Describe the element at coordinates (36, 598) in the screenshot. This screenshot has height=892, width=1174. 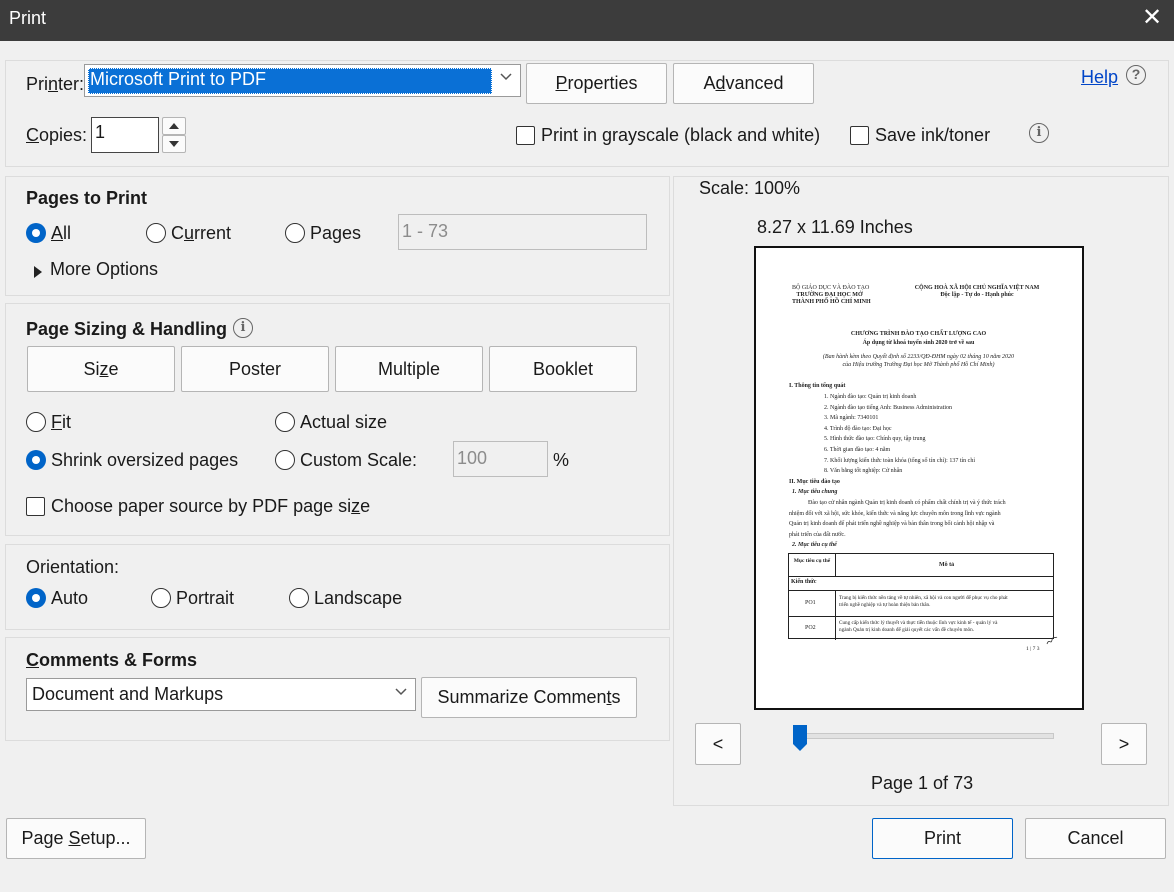
I see `orientation-auto-radio` at that location.